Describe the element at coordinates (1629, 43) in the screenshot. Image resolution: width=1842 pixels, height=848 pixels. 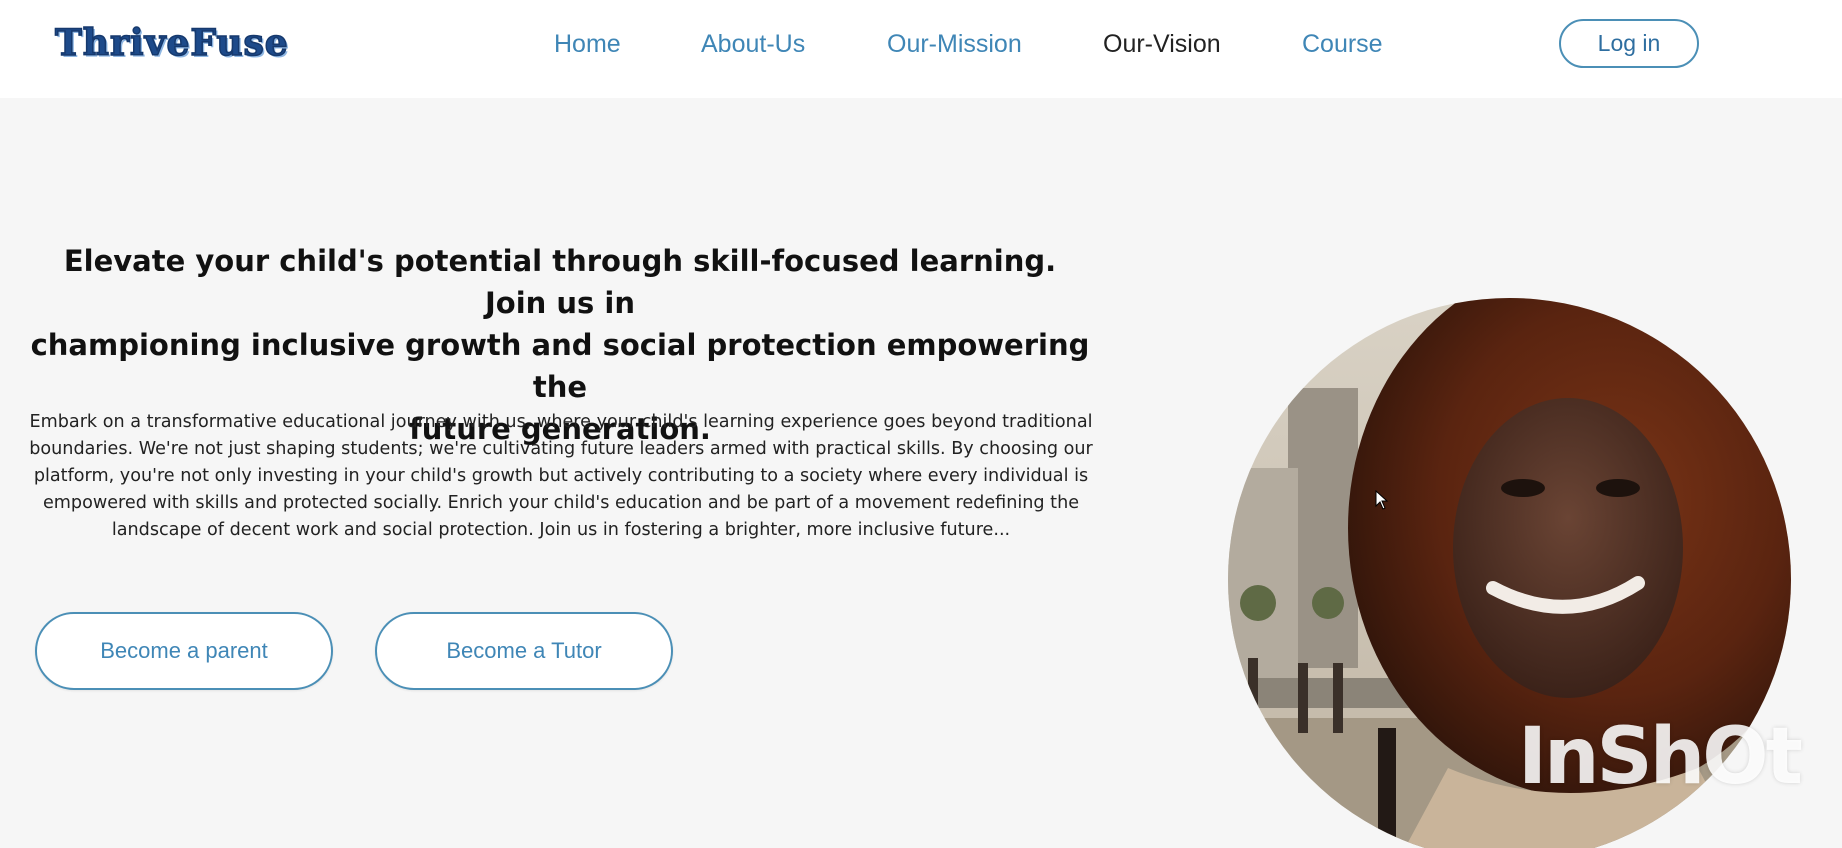
I see `login-button: Log in` at that location.